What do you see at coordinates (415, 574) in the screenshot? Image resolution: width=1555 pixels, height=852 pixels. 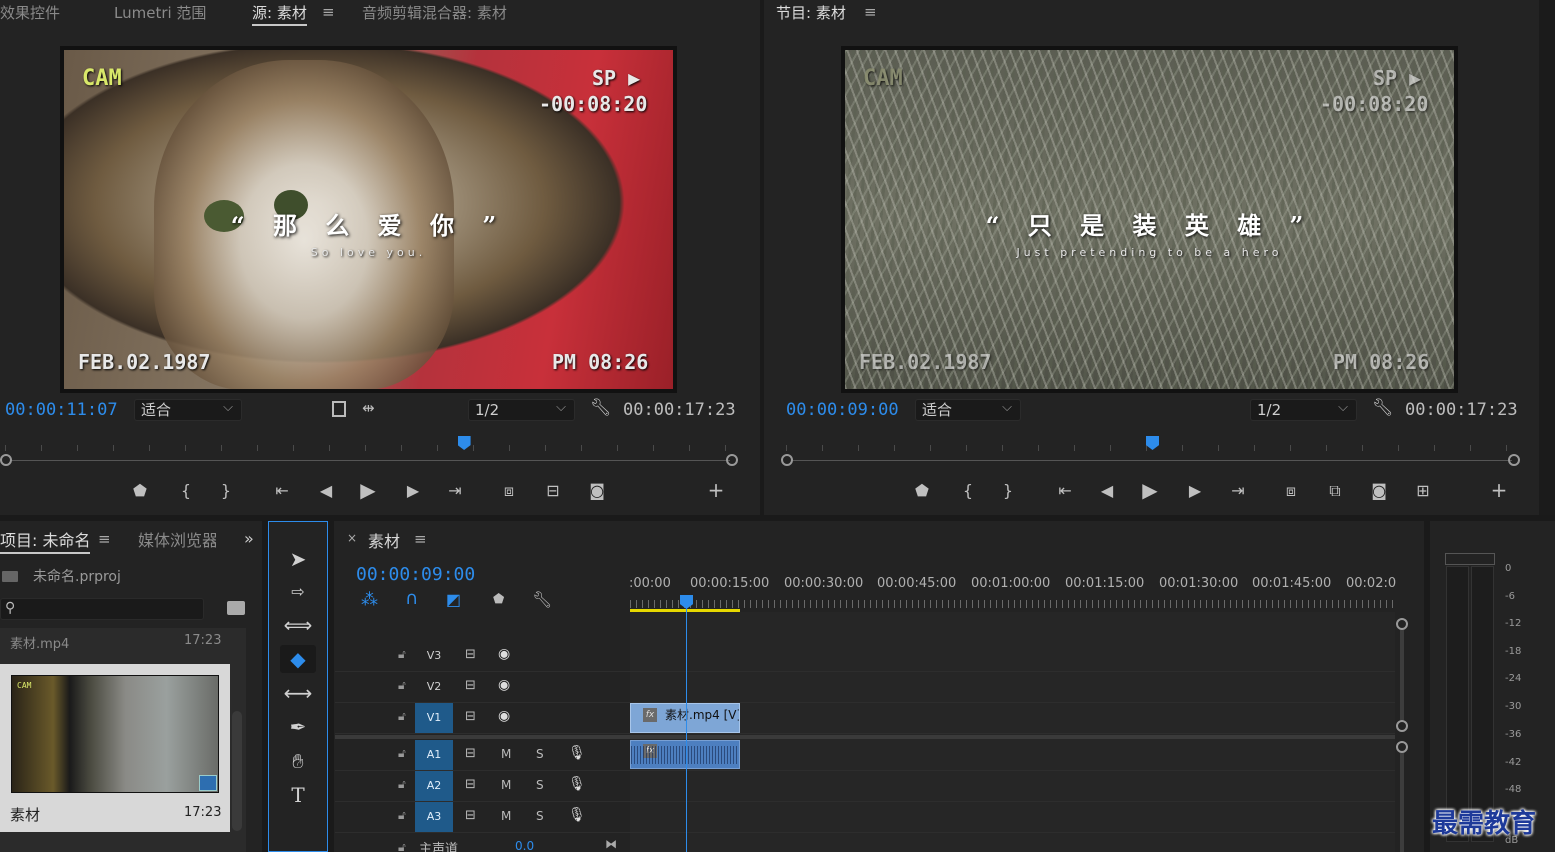 I see `timeline-timecode: 00:00:09:00` at bounding box center [415, 574].